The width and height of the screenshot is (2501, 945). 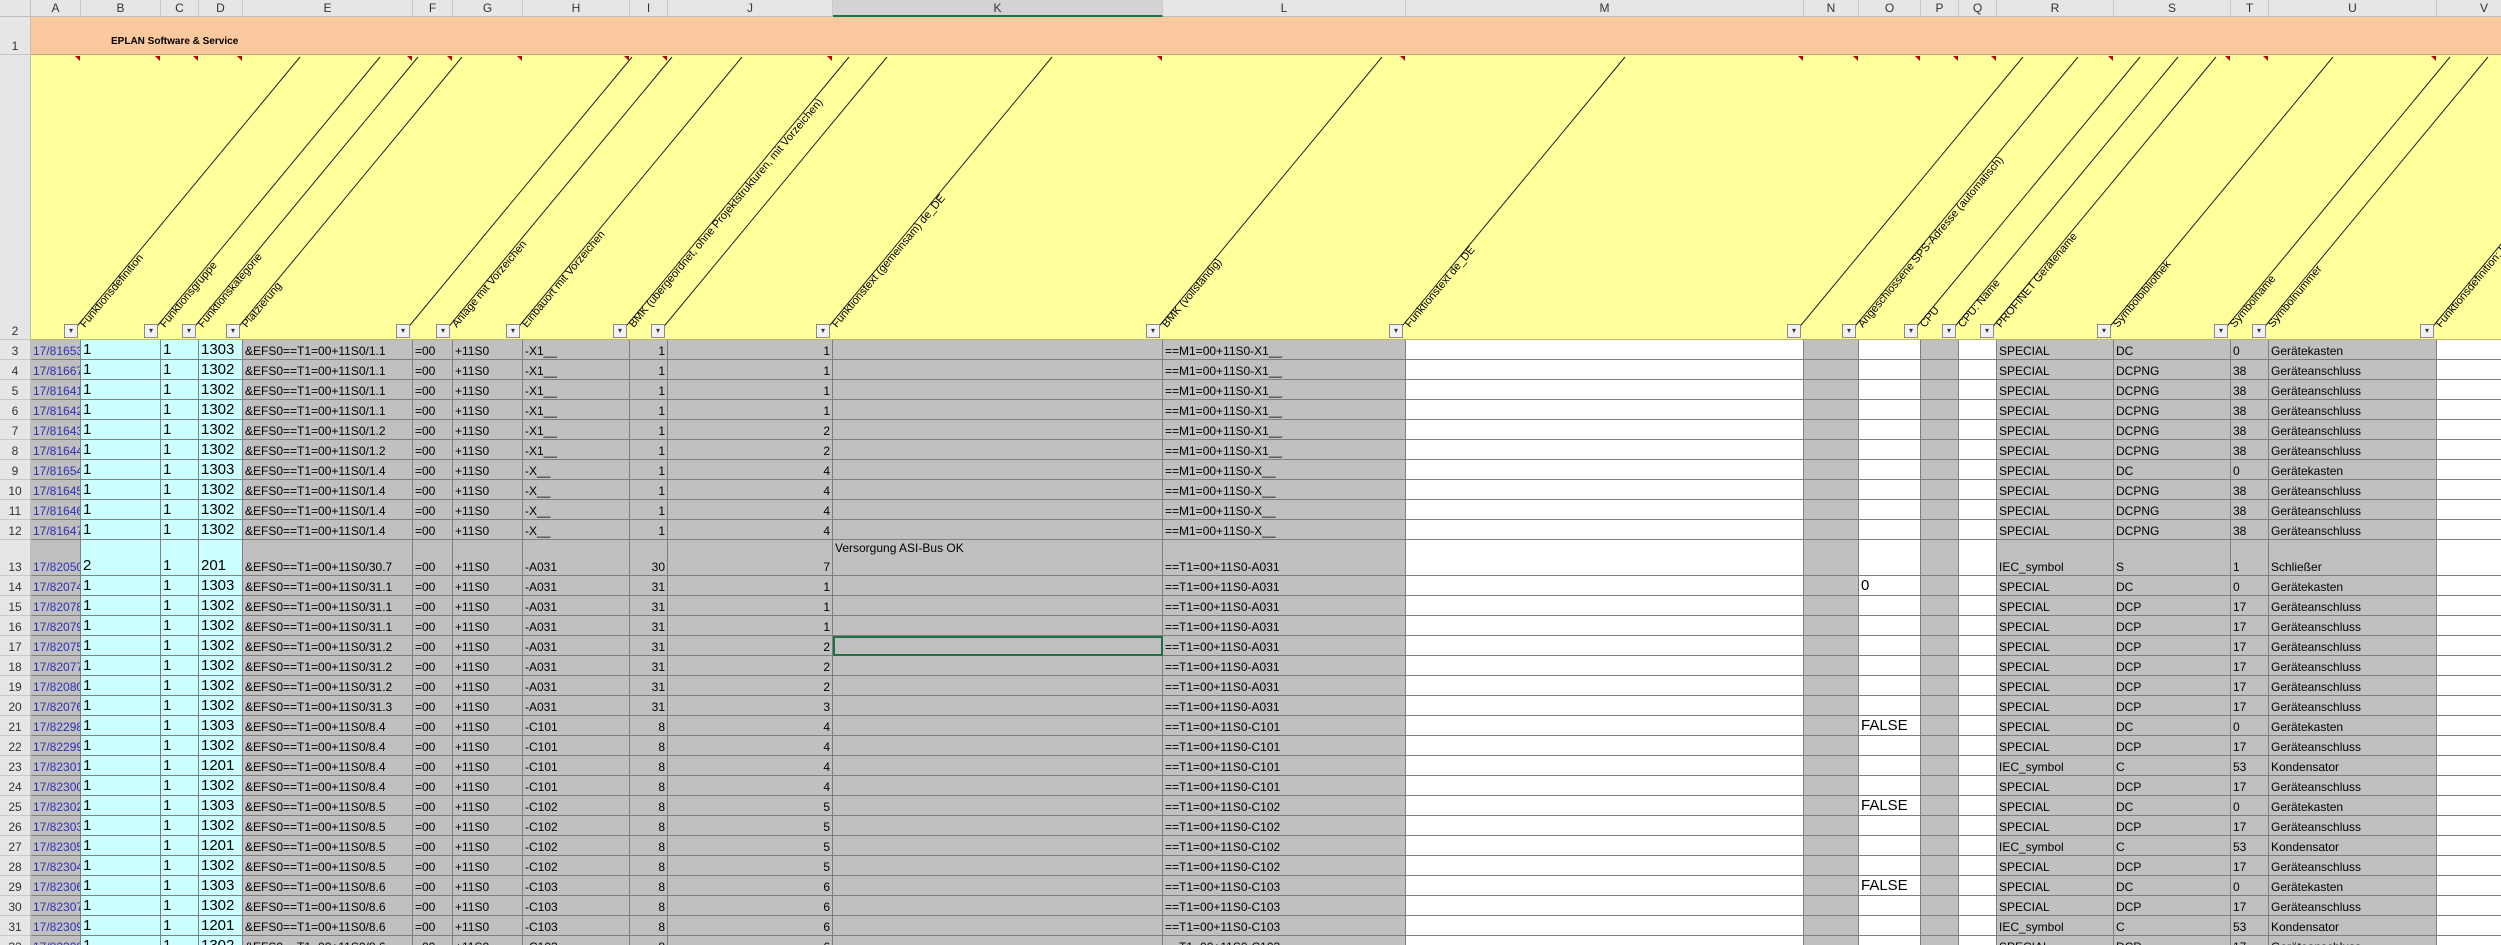 I want to click on cell-k21, so click(x=998, y=726).